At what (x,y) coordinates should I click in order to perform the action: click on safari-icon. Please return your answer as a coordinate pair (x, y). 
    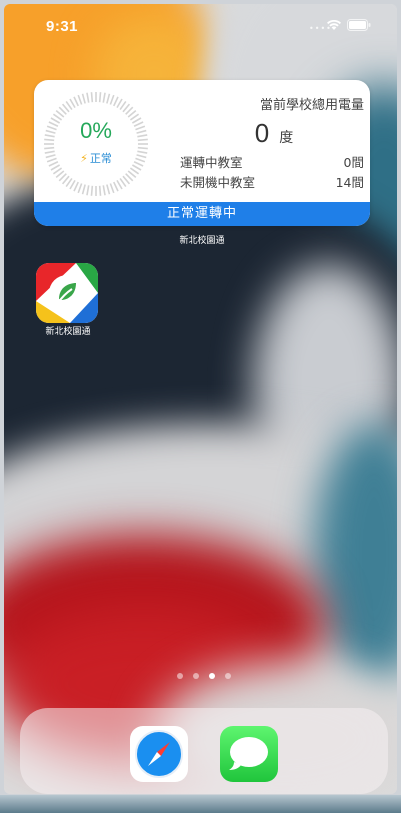
    Looking at the image, I should click on (159, 754).